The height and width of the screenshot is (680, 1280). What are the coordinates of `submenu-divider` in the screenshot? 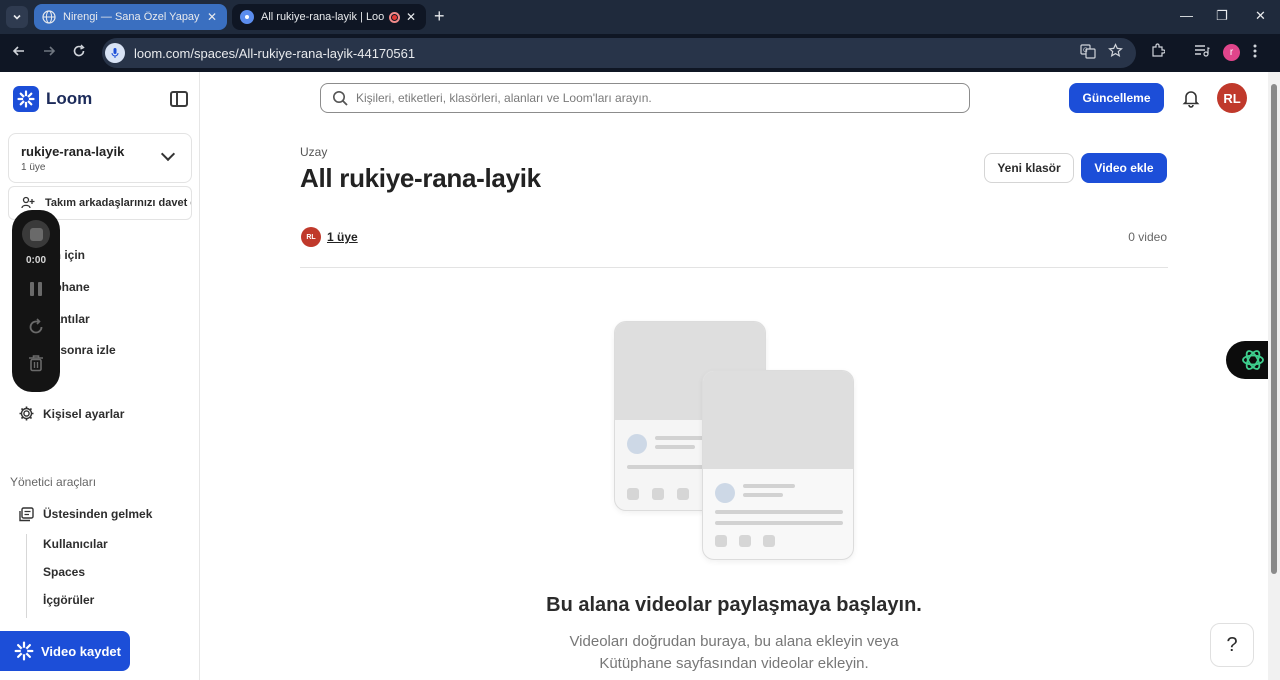 It's located at (26, 576).